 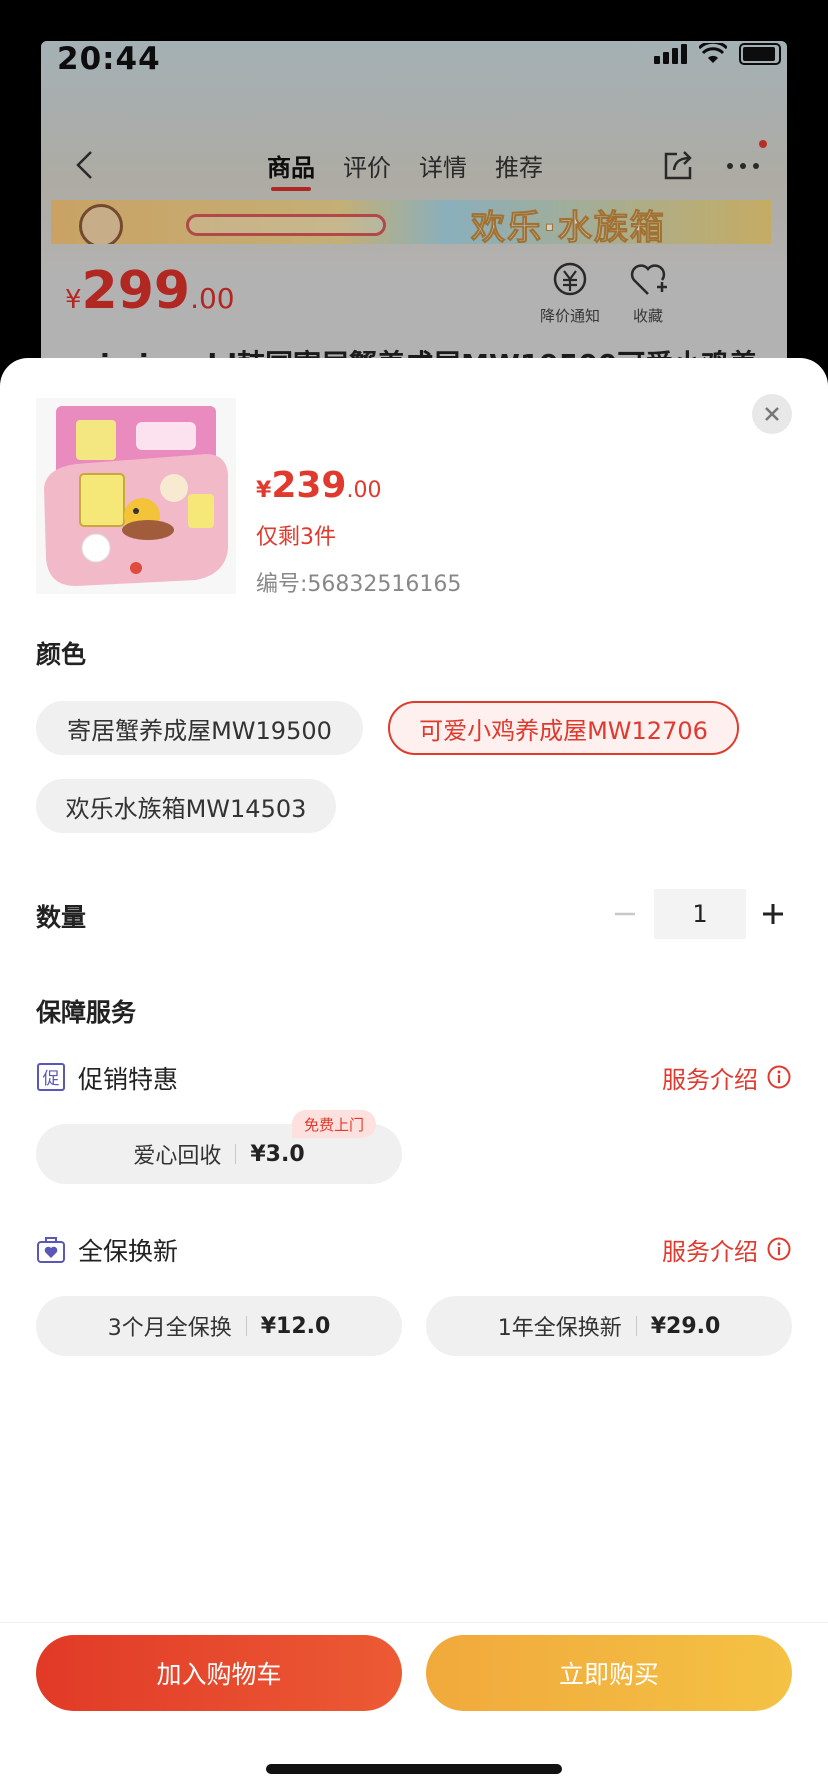 I want to click on option-name: 1年全保换新, so click(x=559, y=1328).